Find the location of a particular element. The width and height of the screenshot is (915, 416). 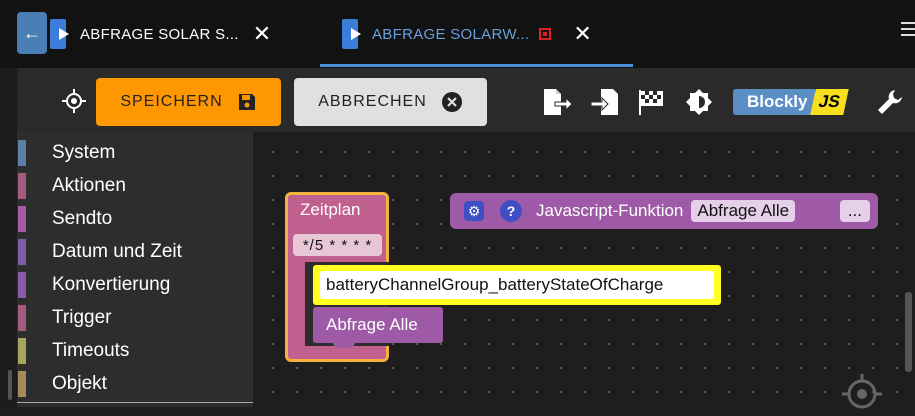

category-aktionen: Aktionen is located at coordinates (135, 185).